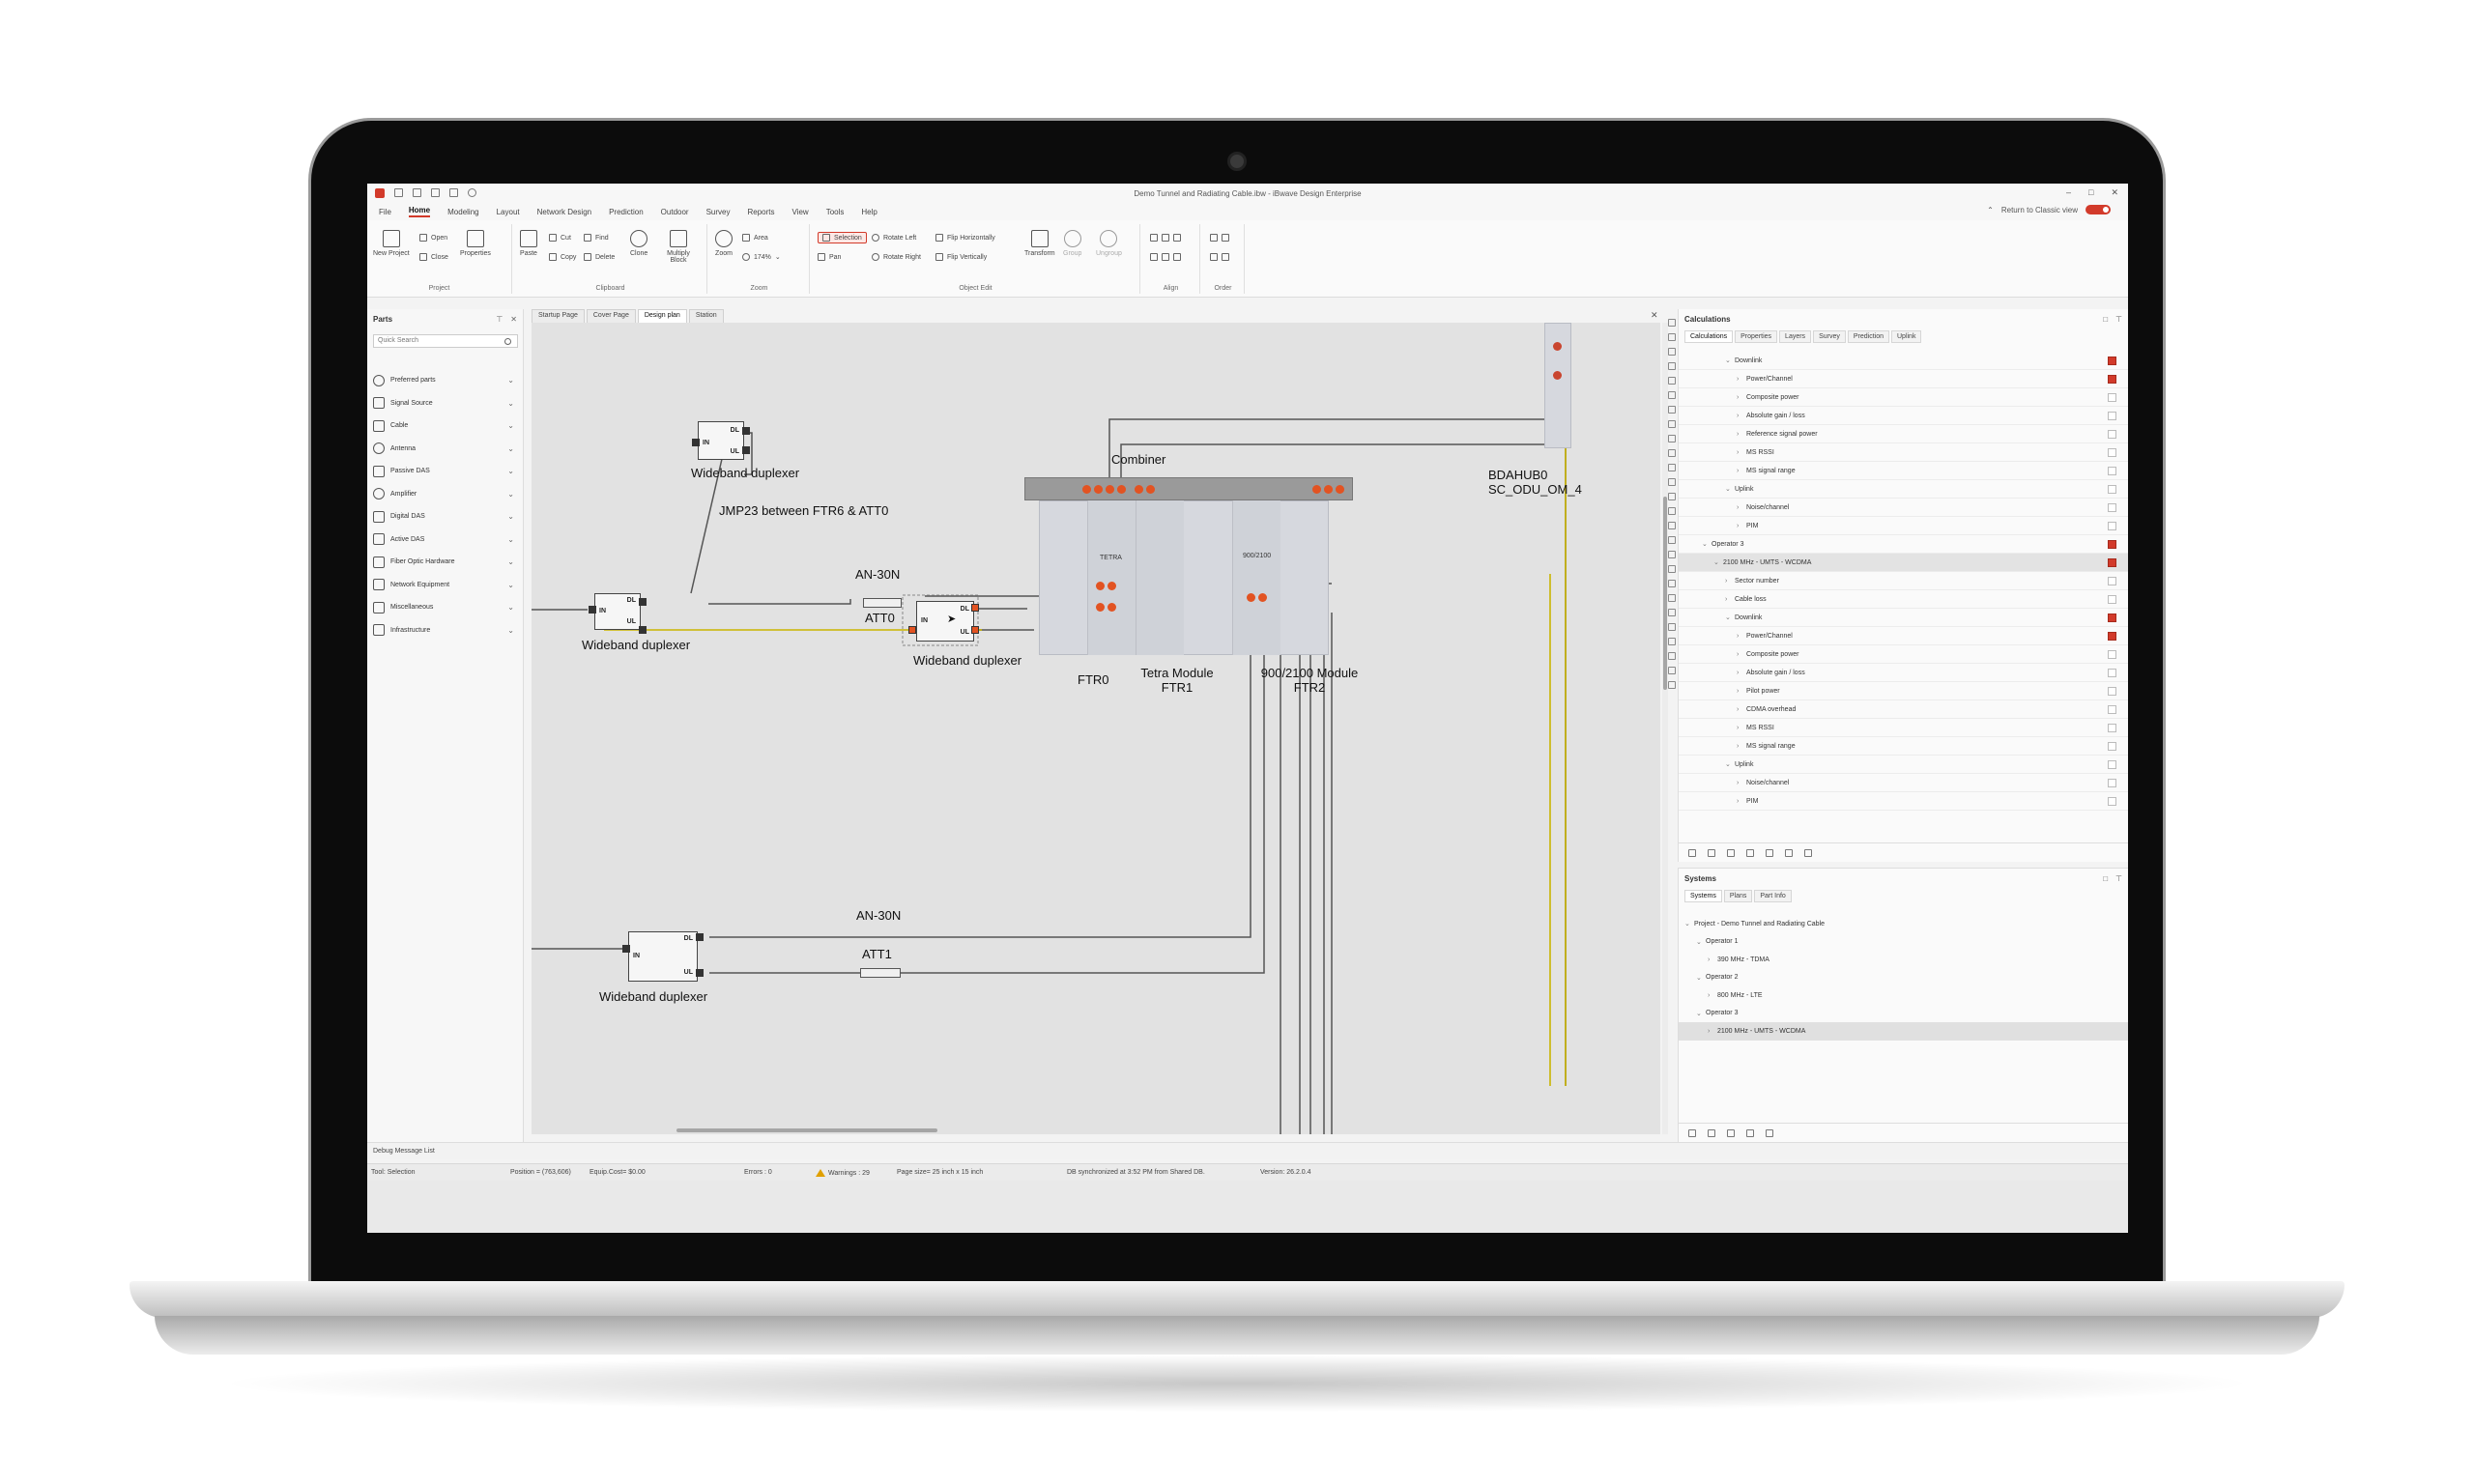  What do you see at coordinates (800, 212) in the screenshot?
I see `menu-view: View` at bounding box center [800, 212].